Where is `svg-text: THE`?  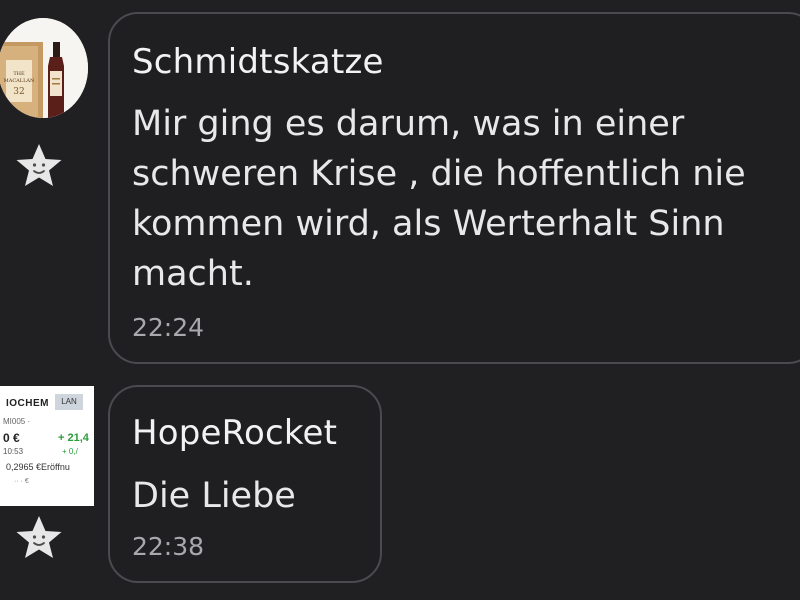 svg-text: THE is located at coordinates (19, 74).